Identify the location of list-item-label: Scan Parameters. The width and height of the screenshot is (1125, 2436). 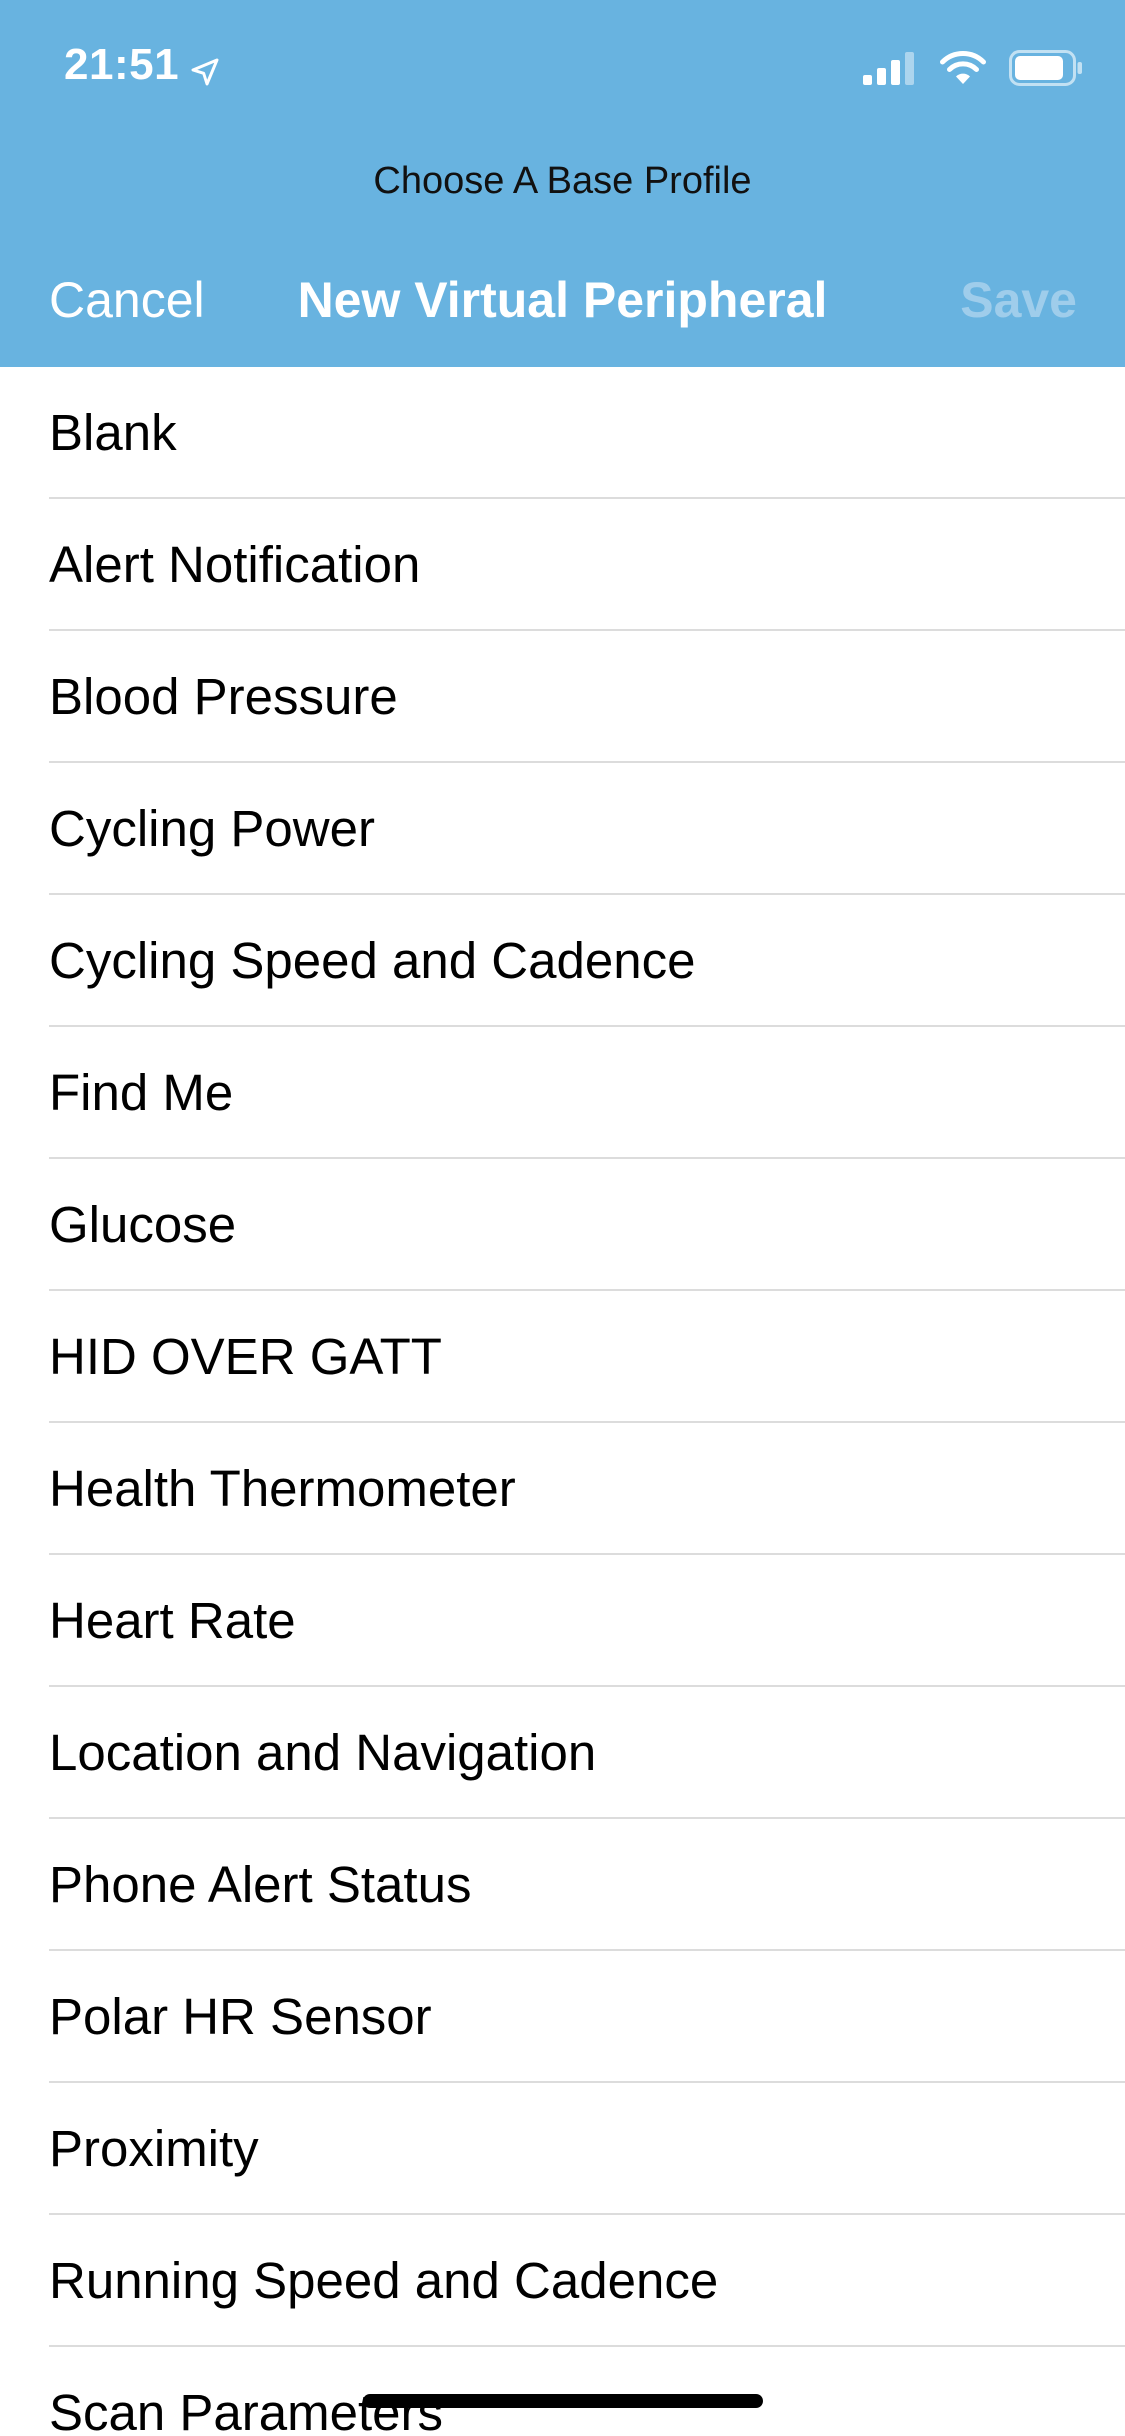
(246, 2410).